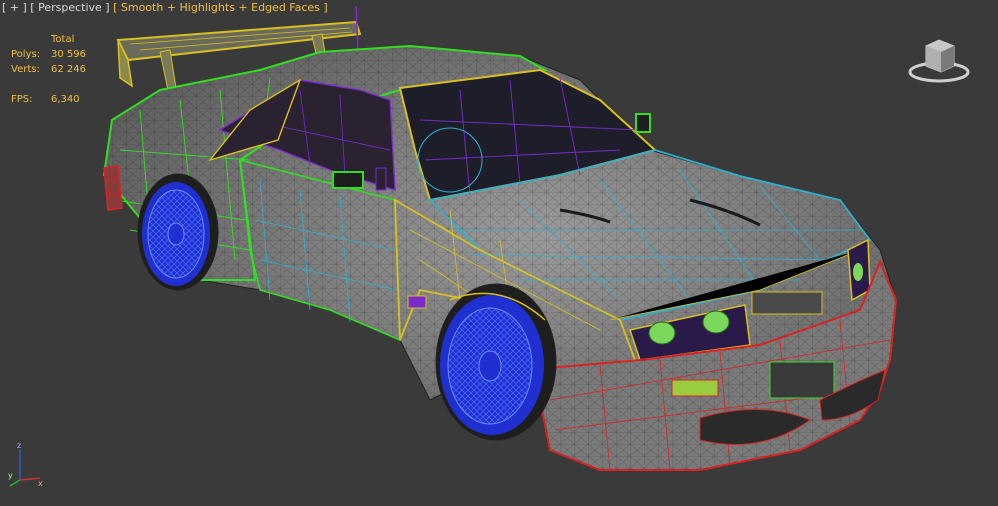 The width and height of the screenshot is (998, 506). I want to click on verts-value: 62 246, so click(68, 69).